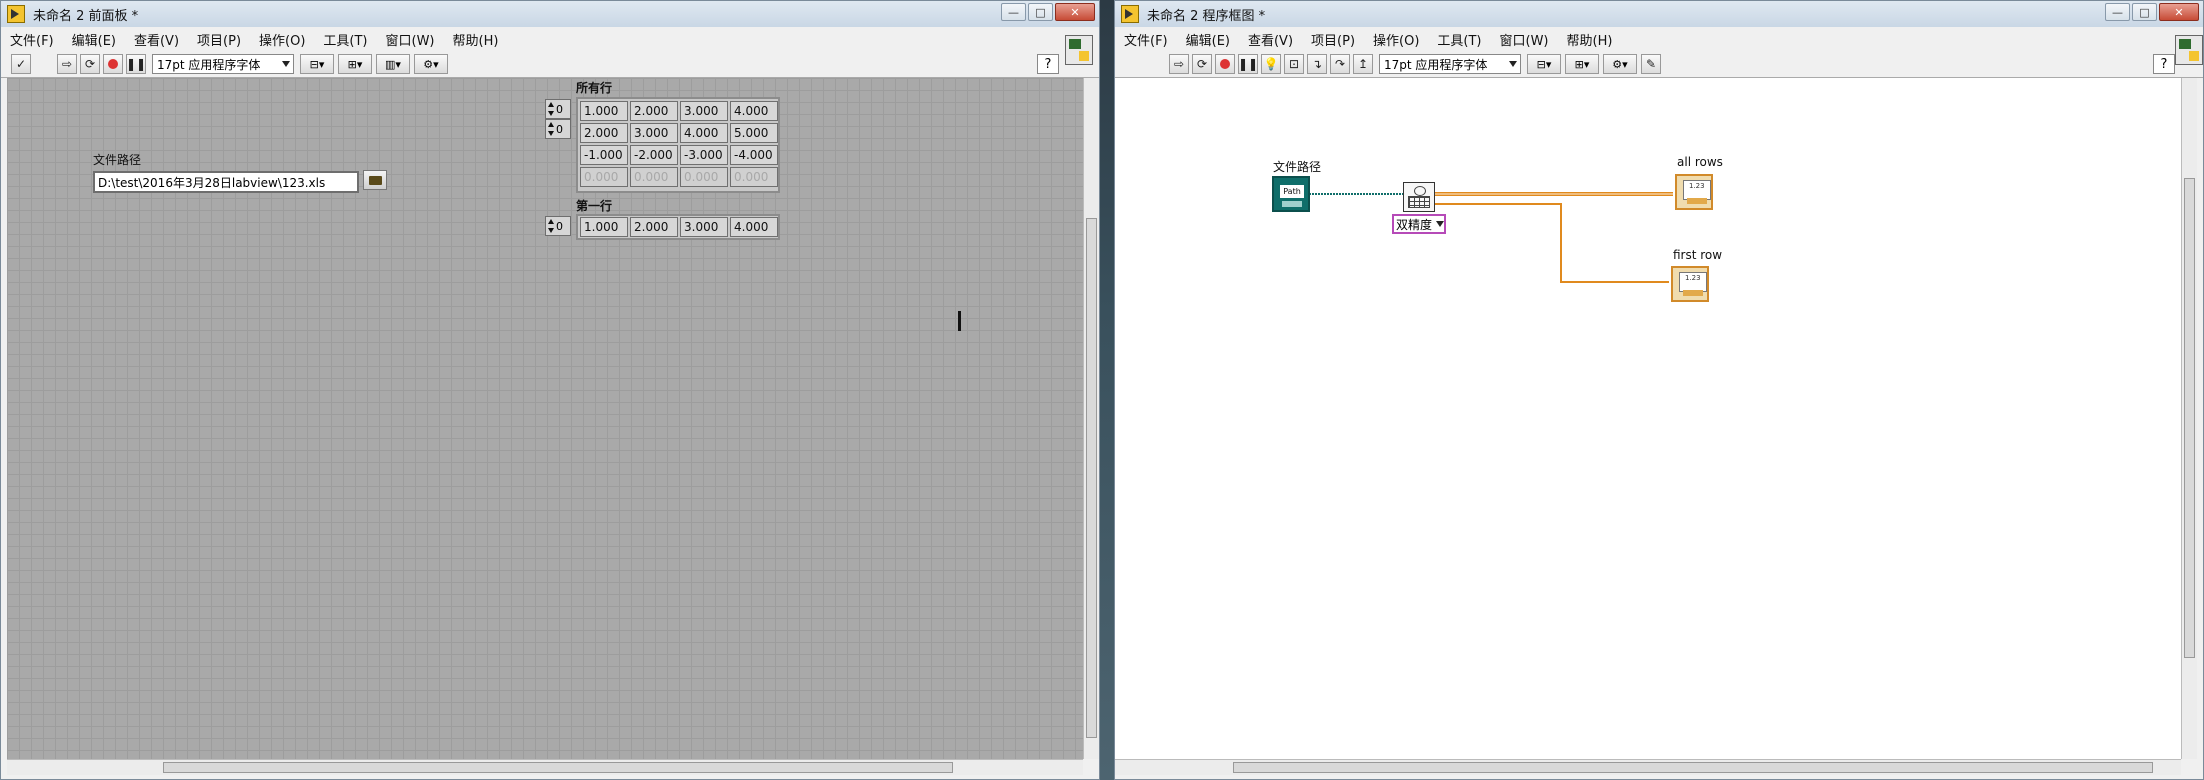 This screenshot has width=2204, height=780. Describe the element at coordinates (21, 64) in the screenshot. I see `checkmark-icon: ✓` at that location.